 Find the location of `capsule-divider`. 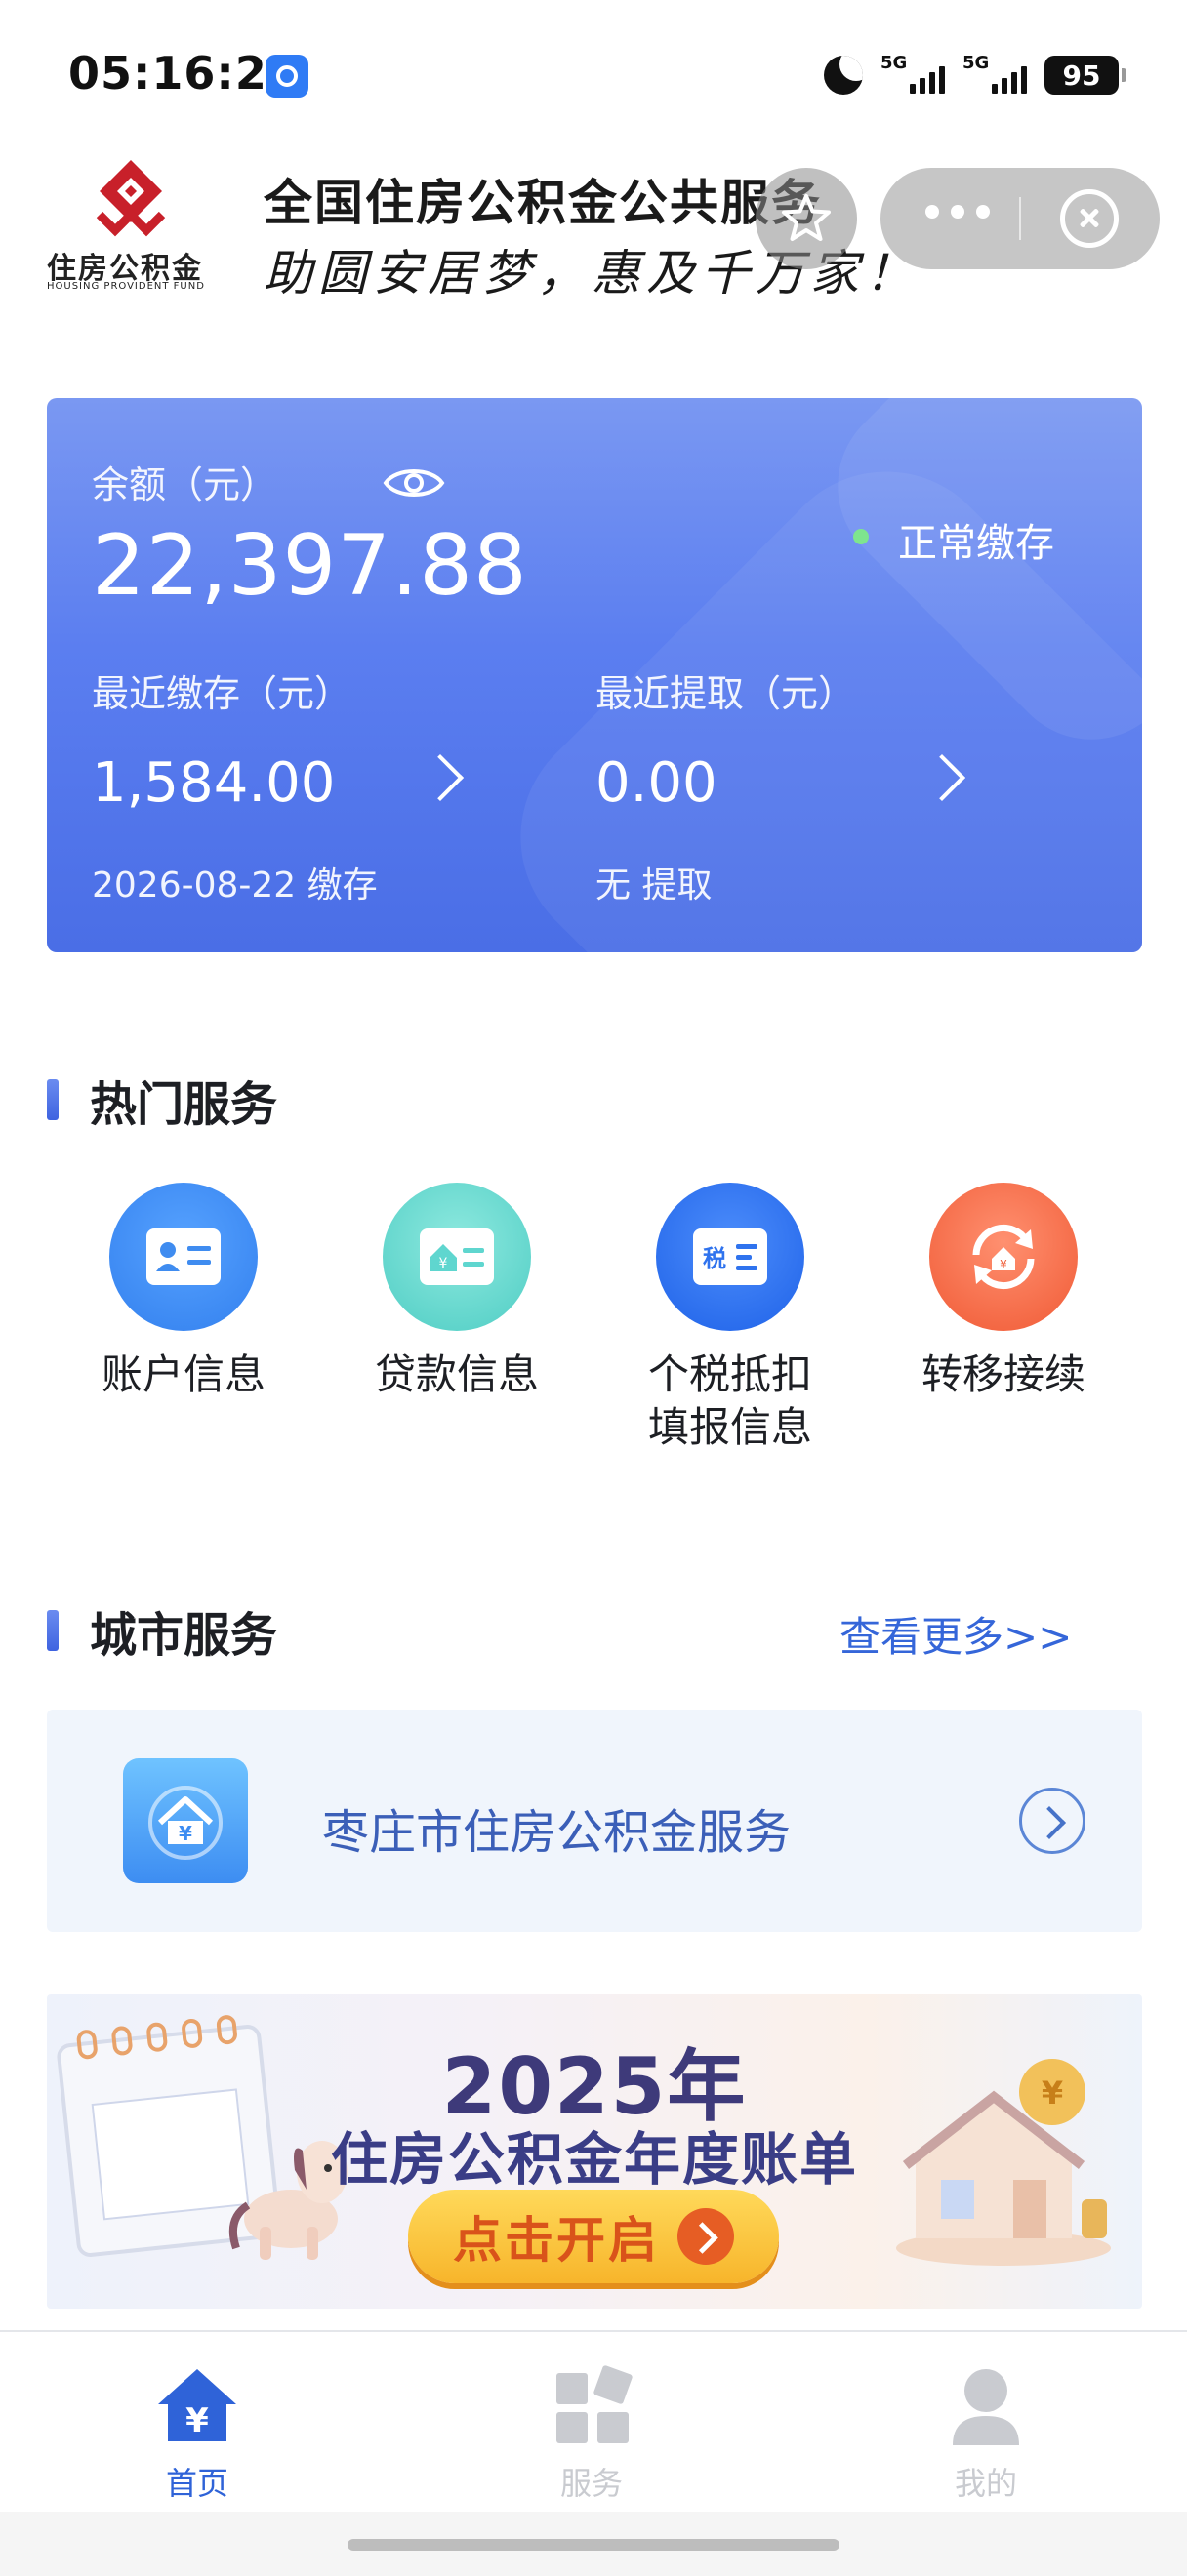

capsule-divider is located at coordinates (1020, 218).